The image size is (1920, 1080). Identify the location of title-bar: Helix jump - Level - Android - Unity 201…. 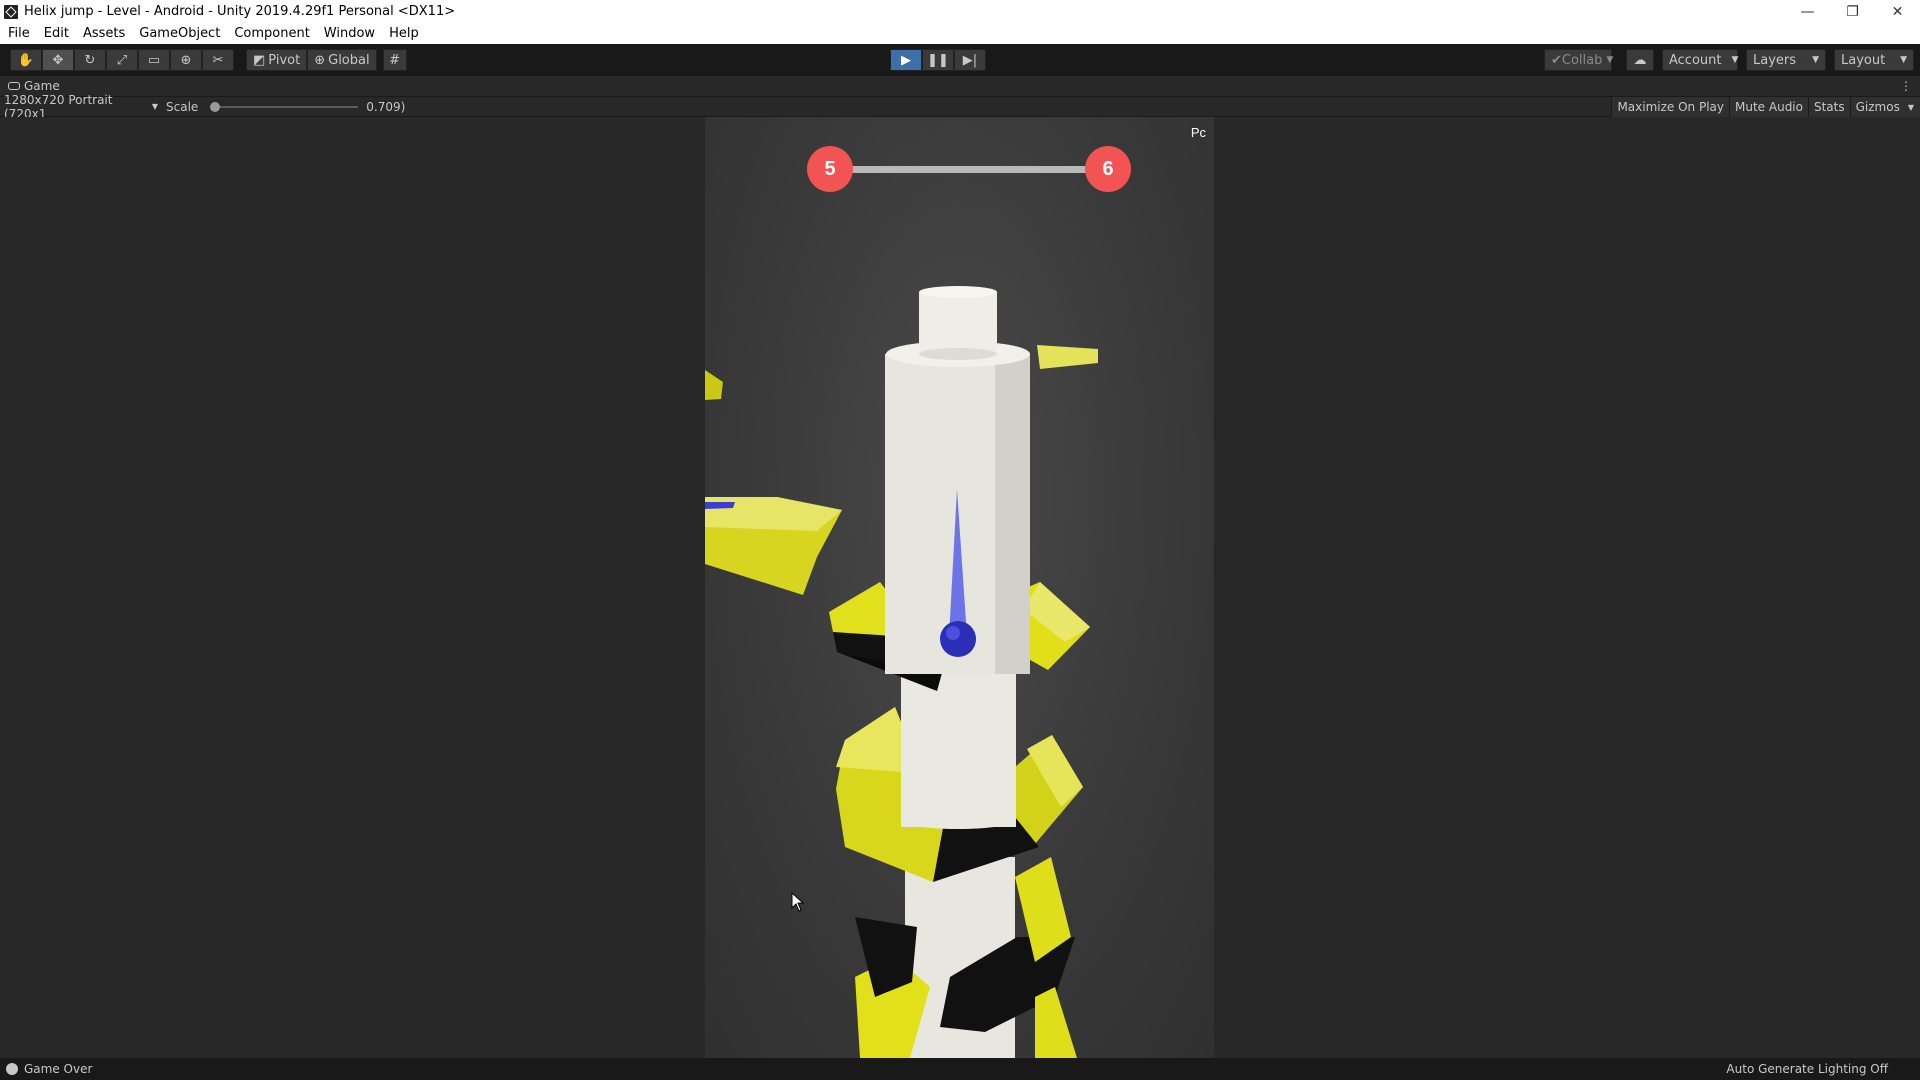
(960, 11).